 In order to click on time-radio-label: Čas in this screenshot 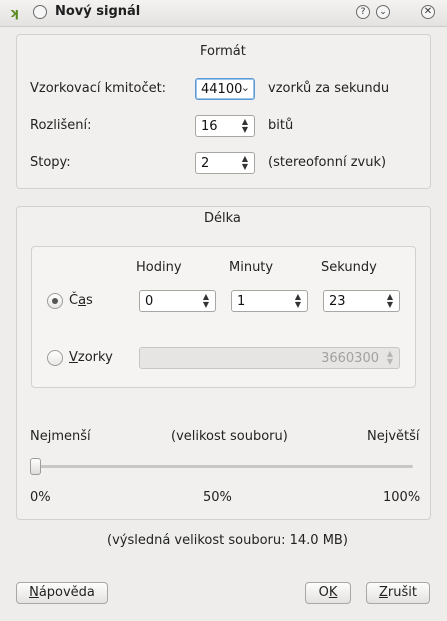, I will do `click(81, 300)`.